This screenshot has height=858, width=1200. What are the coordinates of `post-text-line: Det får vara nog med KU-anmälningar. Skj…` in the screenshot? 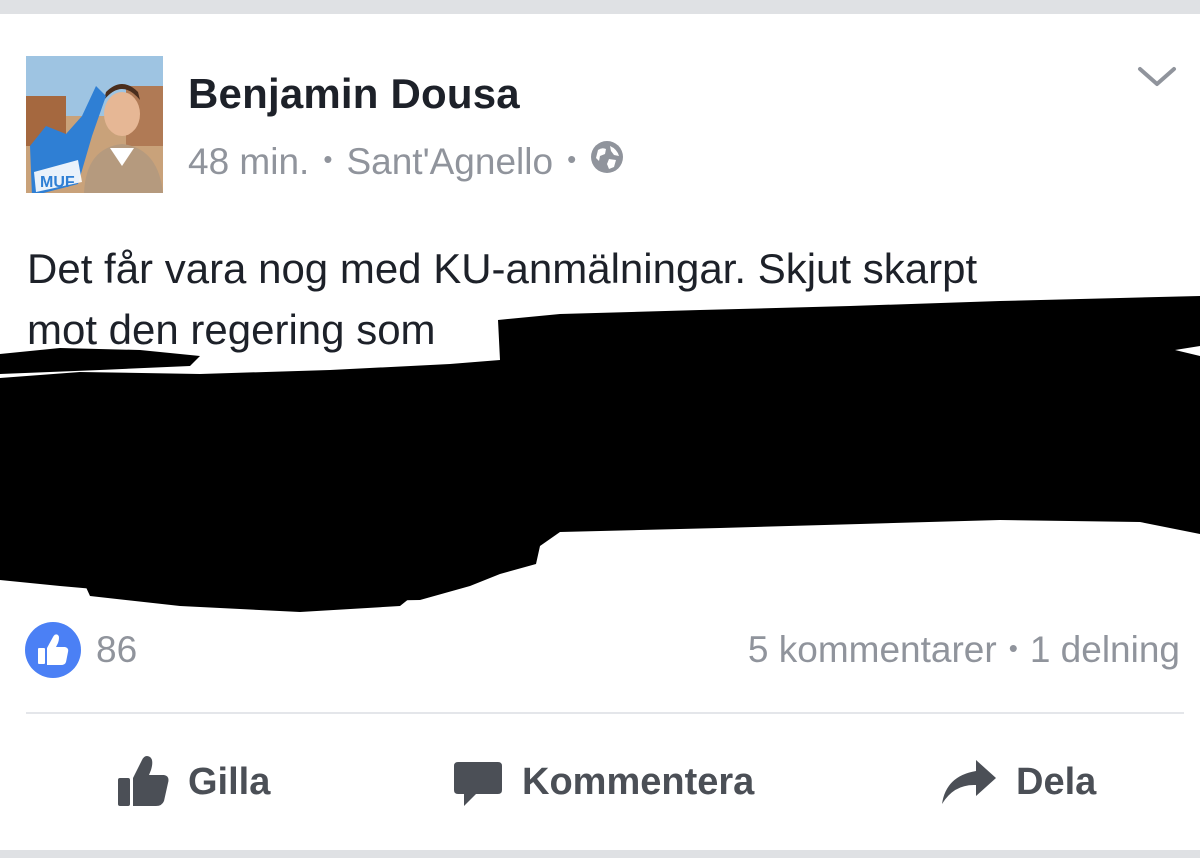 It's located at (502, 268).